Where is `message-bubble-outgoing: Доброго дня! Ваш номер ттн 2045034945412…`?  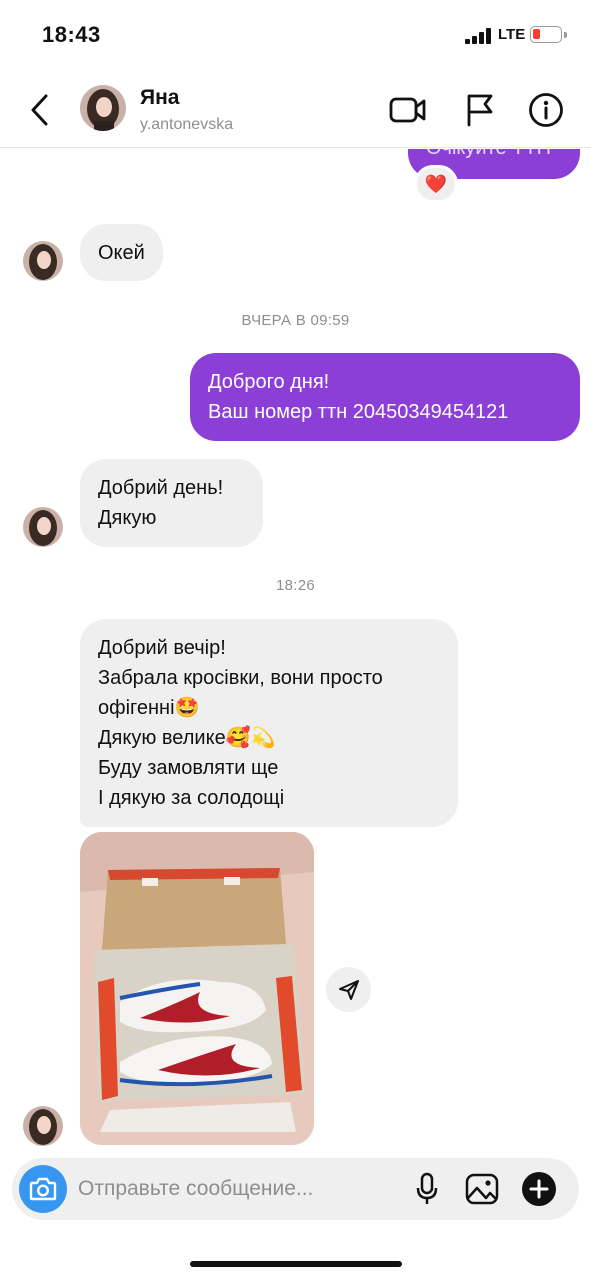
message-bubble-outgoing: Доброго дня! Ваш номер ттн 2045034945412… is located at coordinates (385, 397).